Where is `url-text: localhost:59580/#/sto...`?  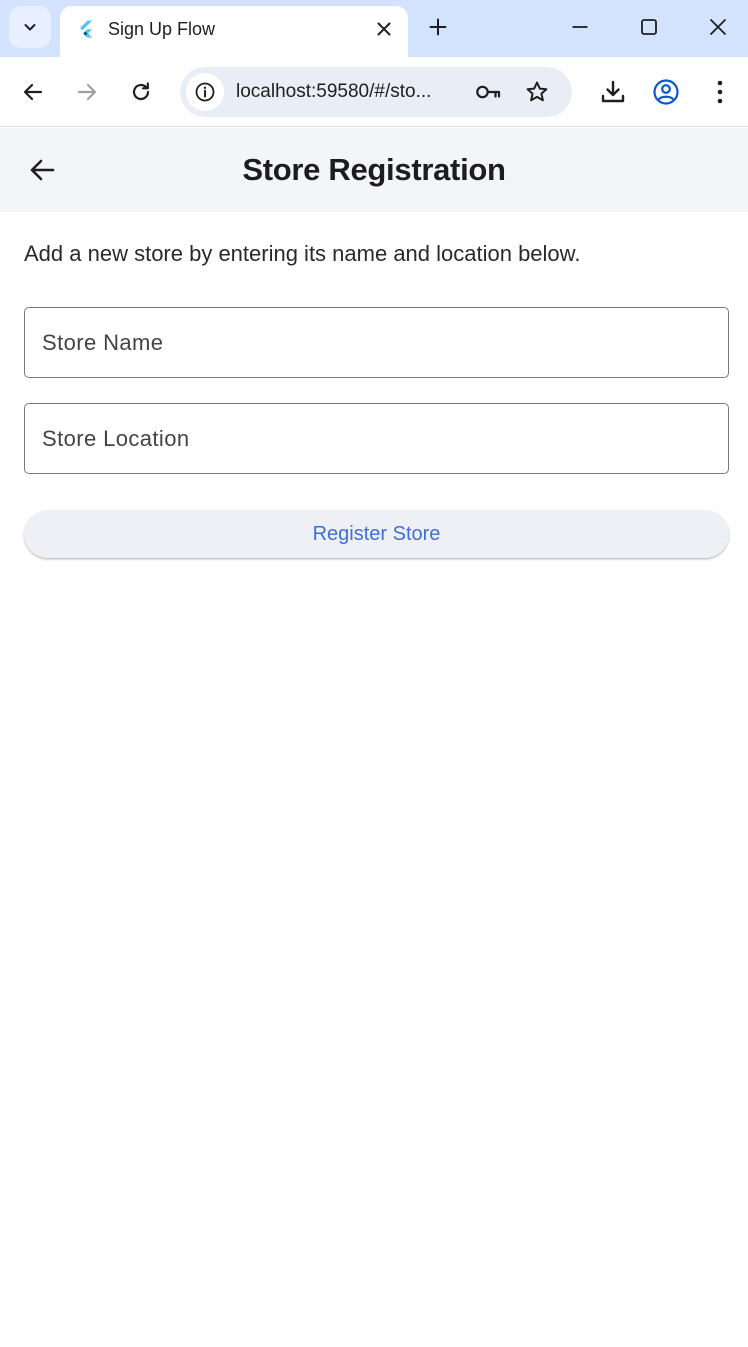 url-text: localhost:59580/#/sto... is located at coordinates (349, 92).